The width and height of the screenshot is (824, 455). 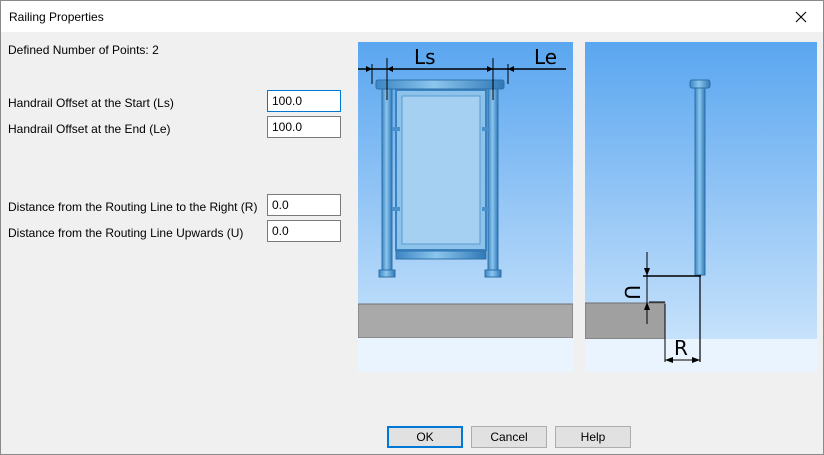 What do you see at coordinates (632, 292) in the screenshot?
I see `u-dimension-tag: U` at bounding box center [632, 292].